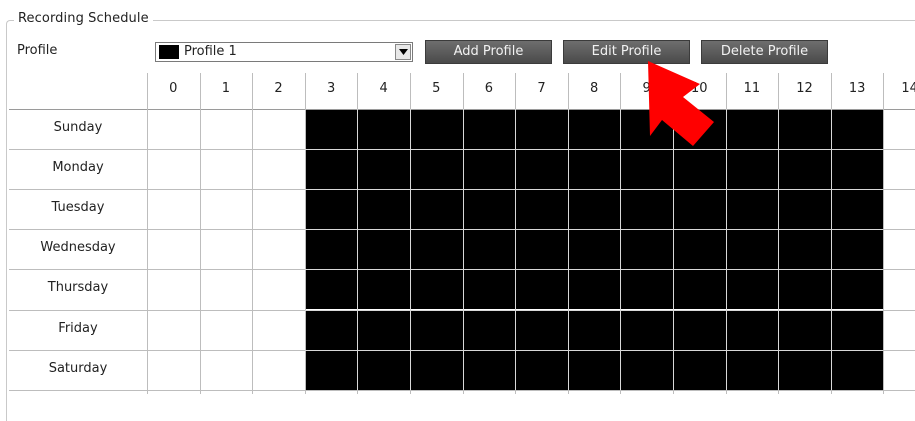 The height and width of the screenshot is (421, 915). I want to click on hour-header: 9, so click(646, 91).